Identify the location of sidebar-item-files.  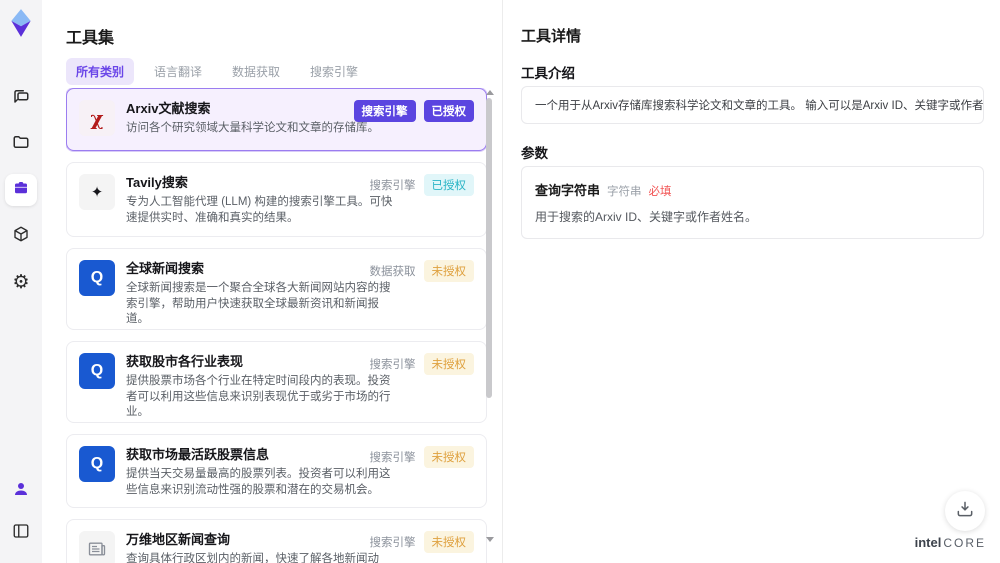
(21, 144).